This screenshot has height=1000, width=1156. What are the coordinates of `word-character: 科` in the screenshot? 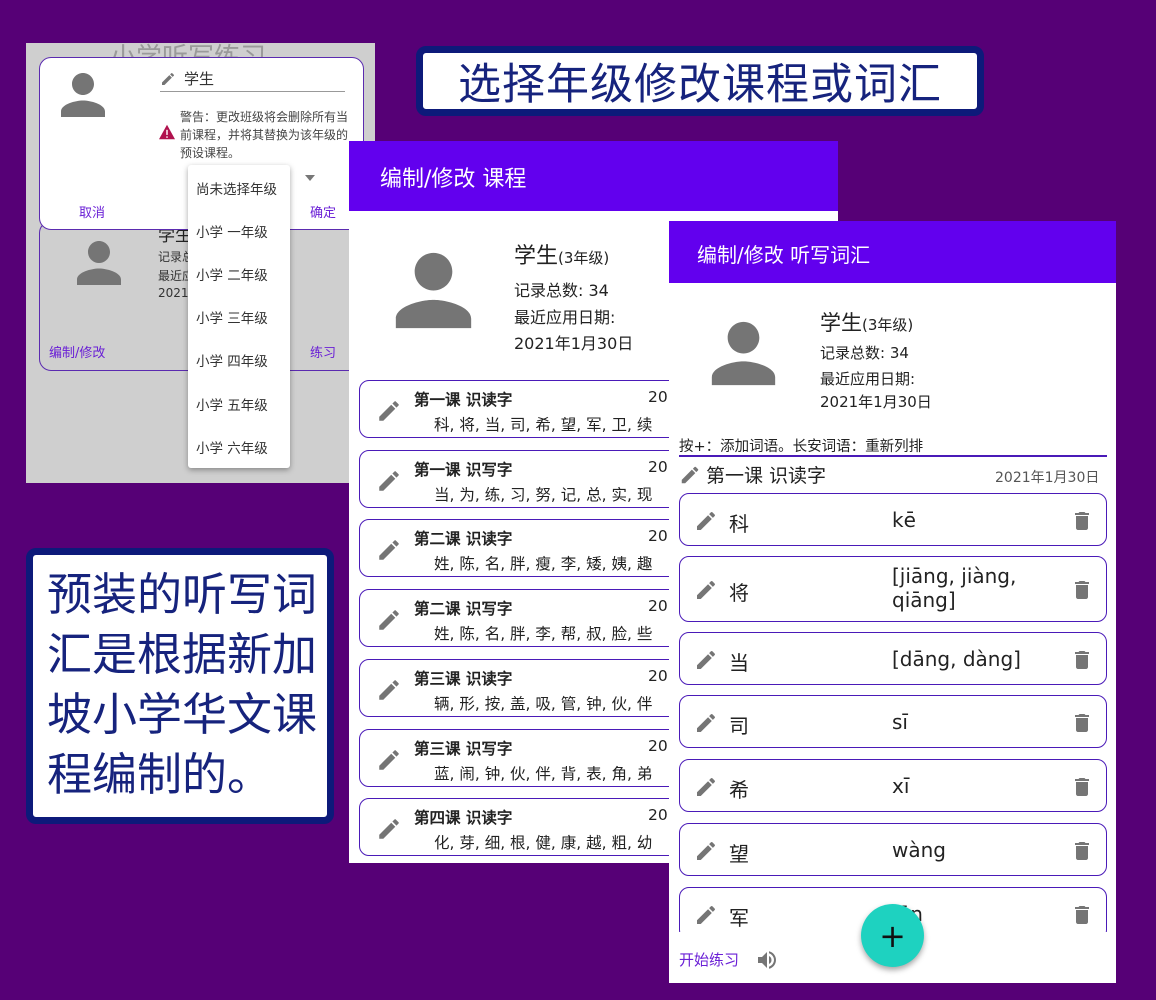 It's located at (739, 523).